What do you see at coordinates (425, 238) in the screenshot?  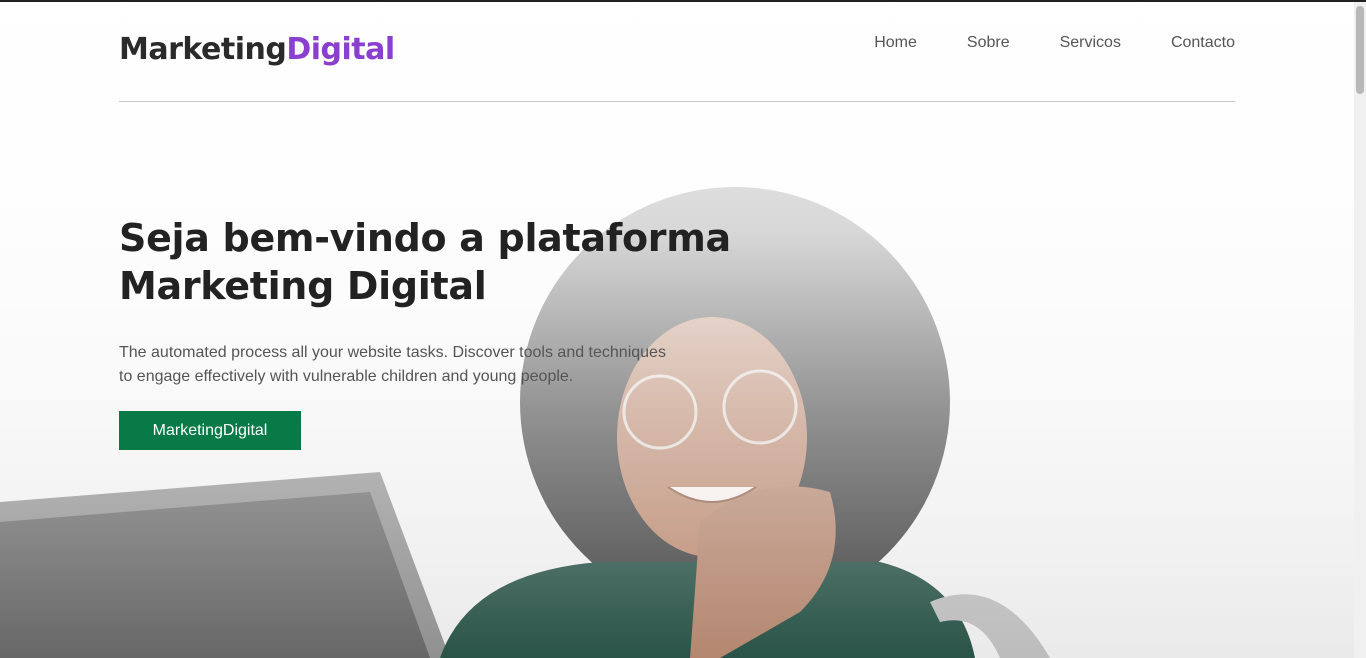 I see `hero-title-line-1: Seja bem-vindo a plataforma` at bounding box center [425, 238].